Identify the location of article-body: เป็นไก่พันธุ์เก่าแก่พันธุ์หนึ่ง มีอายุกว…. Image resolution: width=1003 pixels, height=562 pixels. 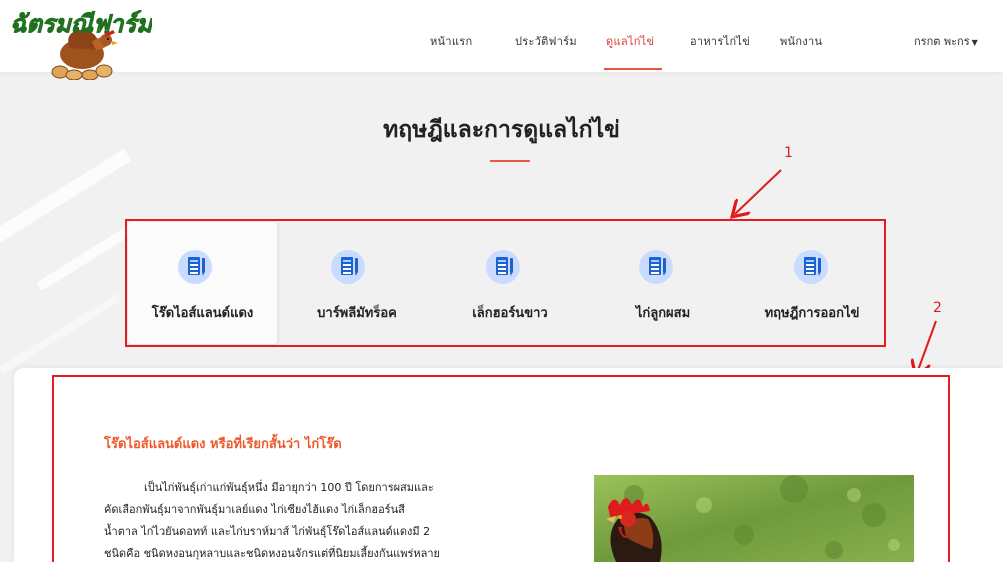
(306, 519).